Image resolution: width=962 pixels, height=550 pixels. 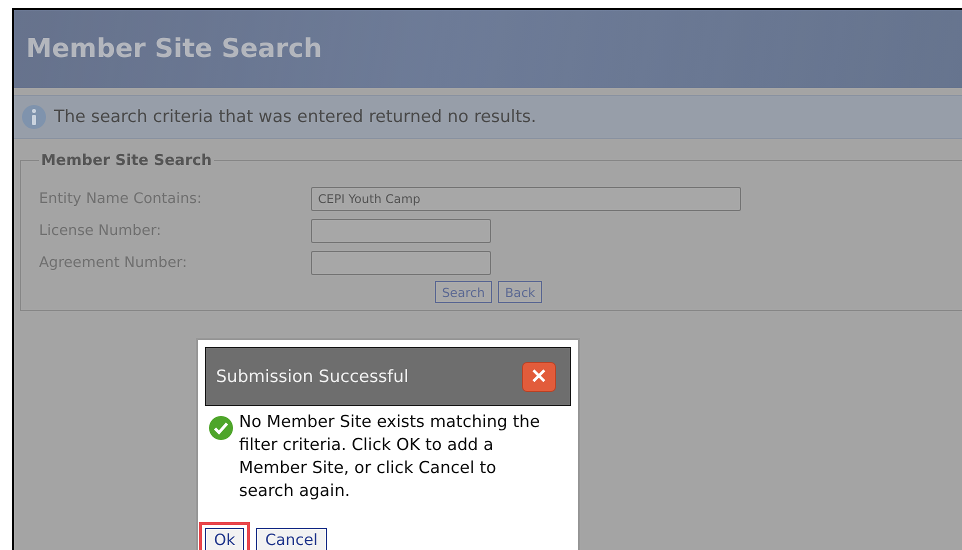 What do you see at coordinates (539, 377) in the screenshot?
I see `close-button: ✕` at bounding box center [539, 377].